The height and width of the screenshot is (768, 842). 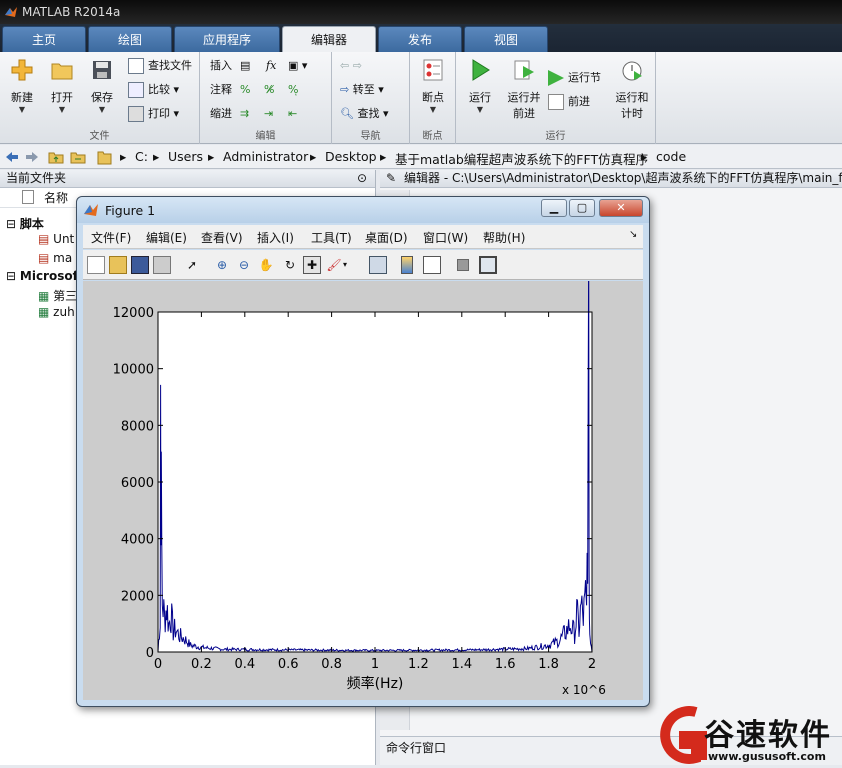 What do you see at coordinates (222, 237) in the screenshot?
I see `menu-view: 查看(V)` at bounding box center [222, 237].